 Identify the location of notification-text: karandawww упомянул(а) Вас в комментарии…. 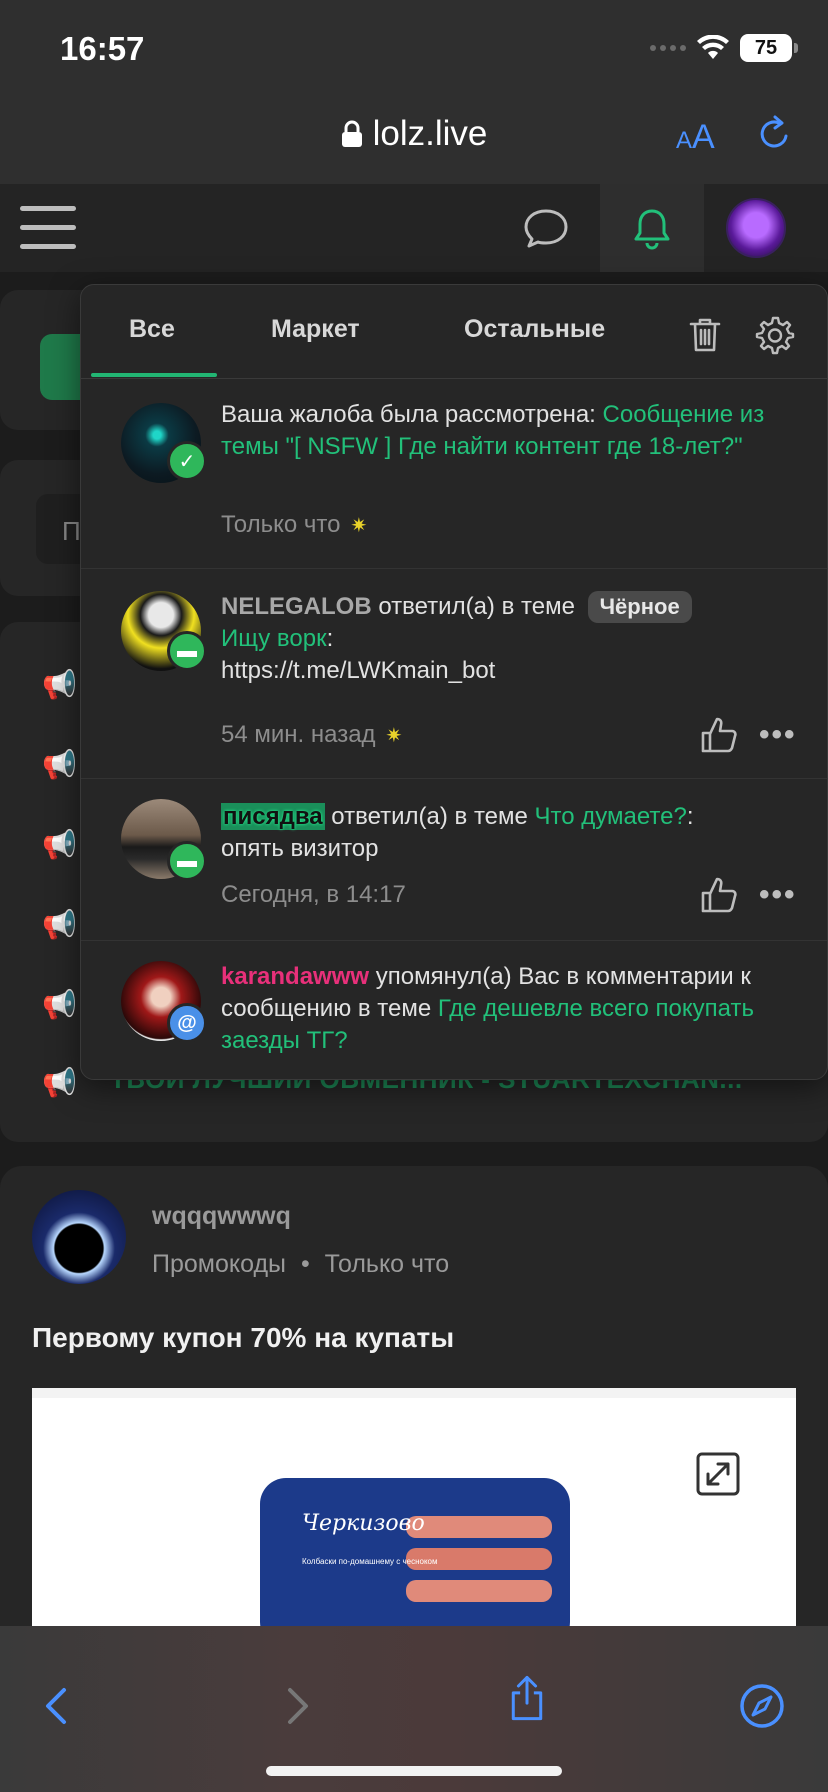
(487, 1008).